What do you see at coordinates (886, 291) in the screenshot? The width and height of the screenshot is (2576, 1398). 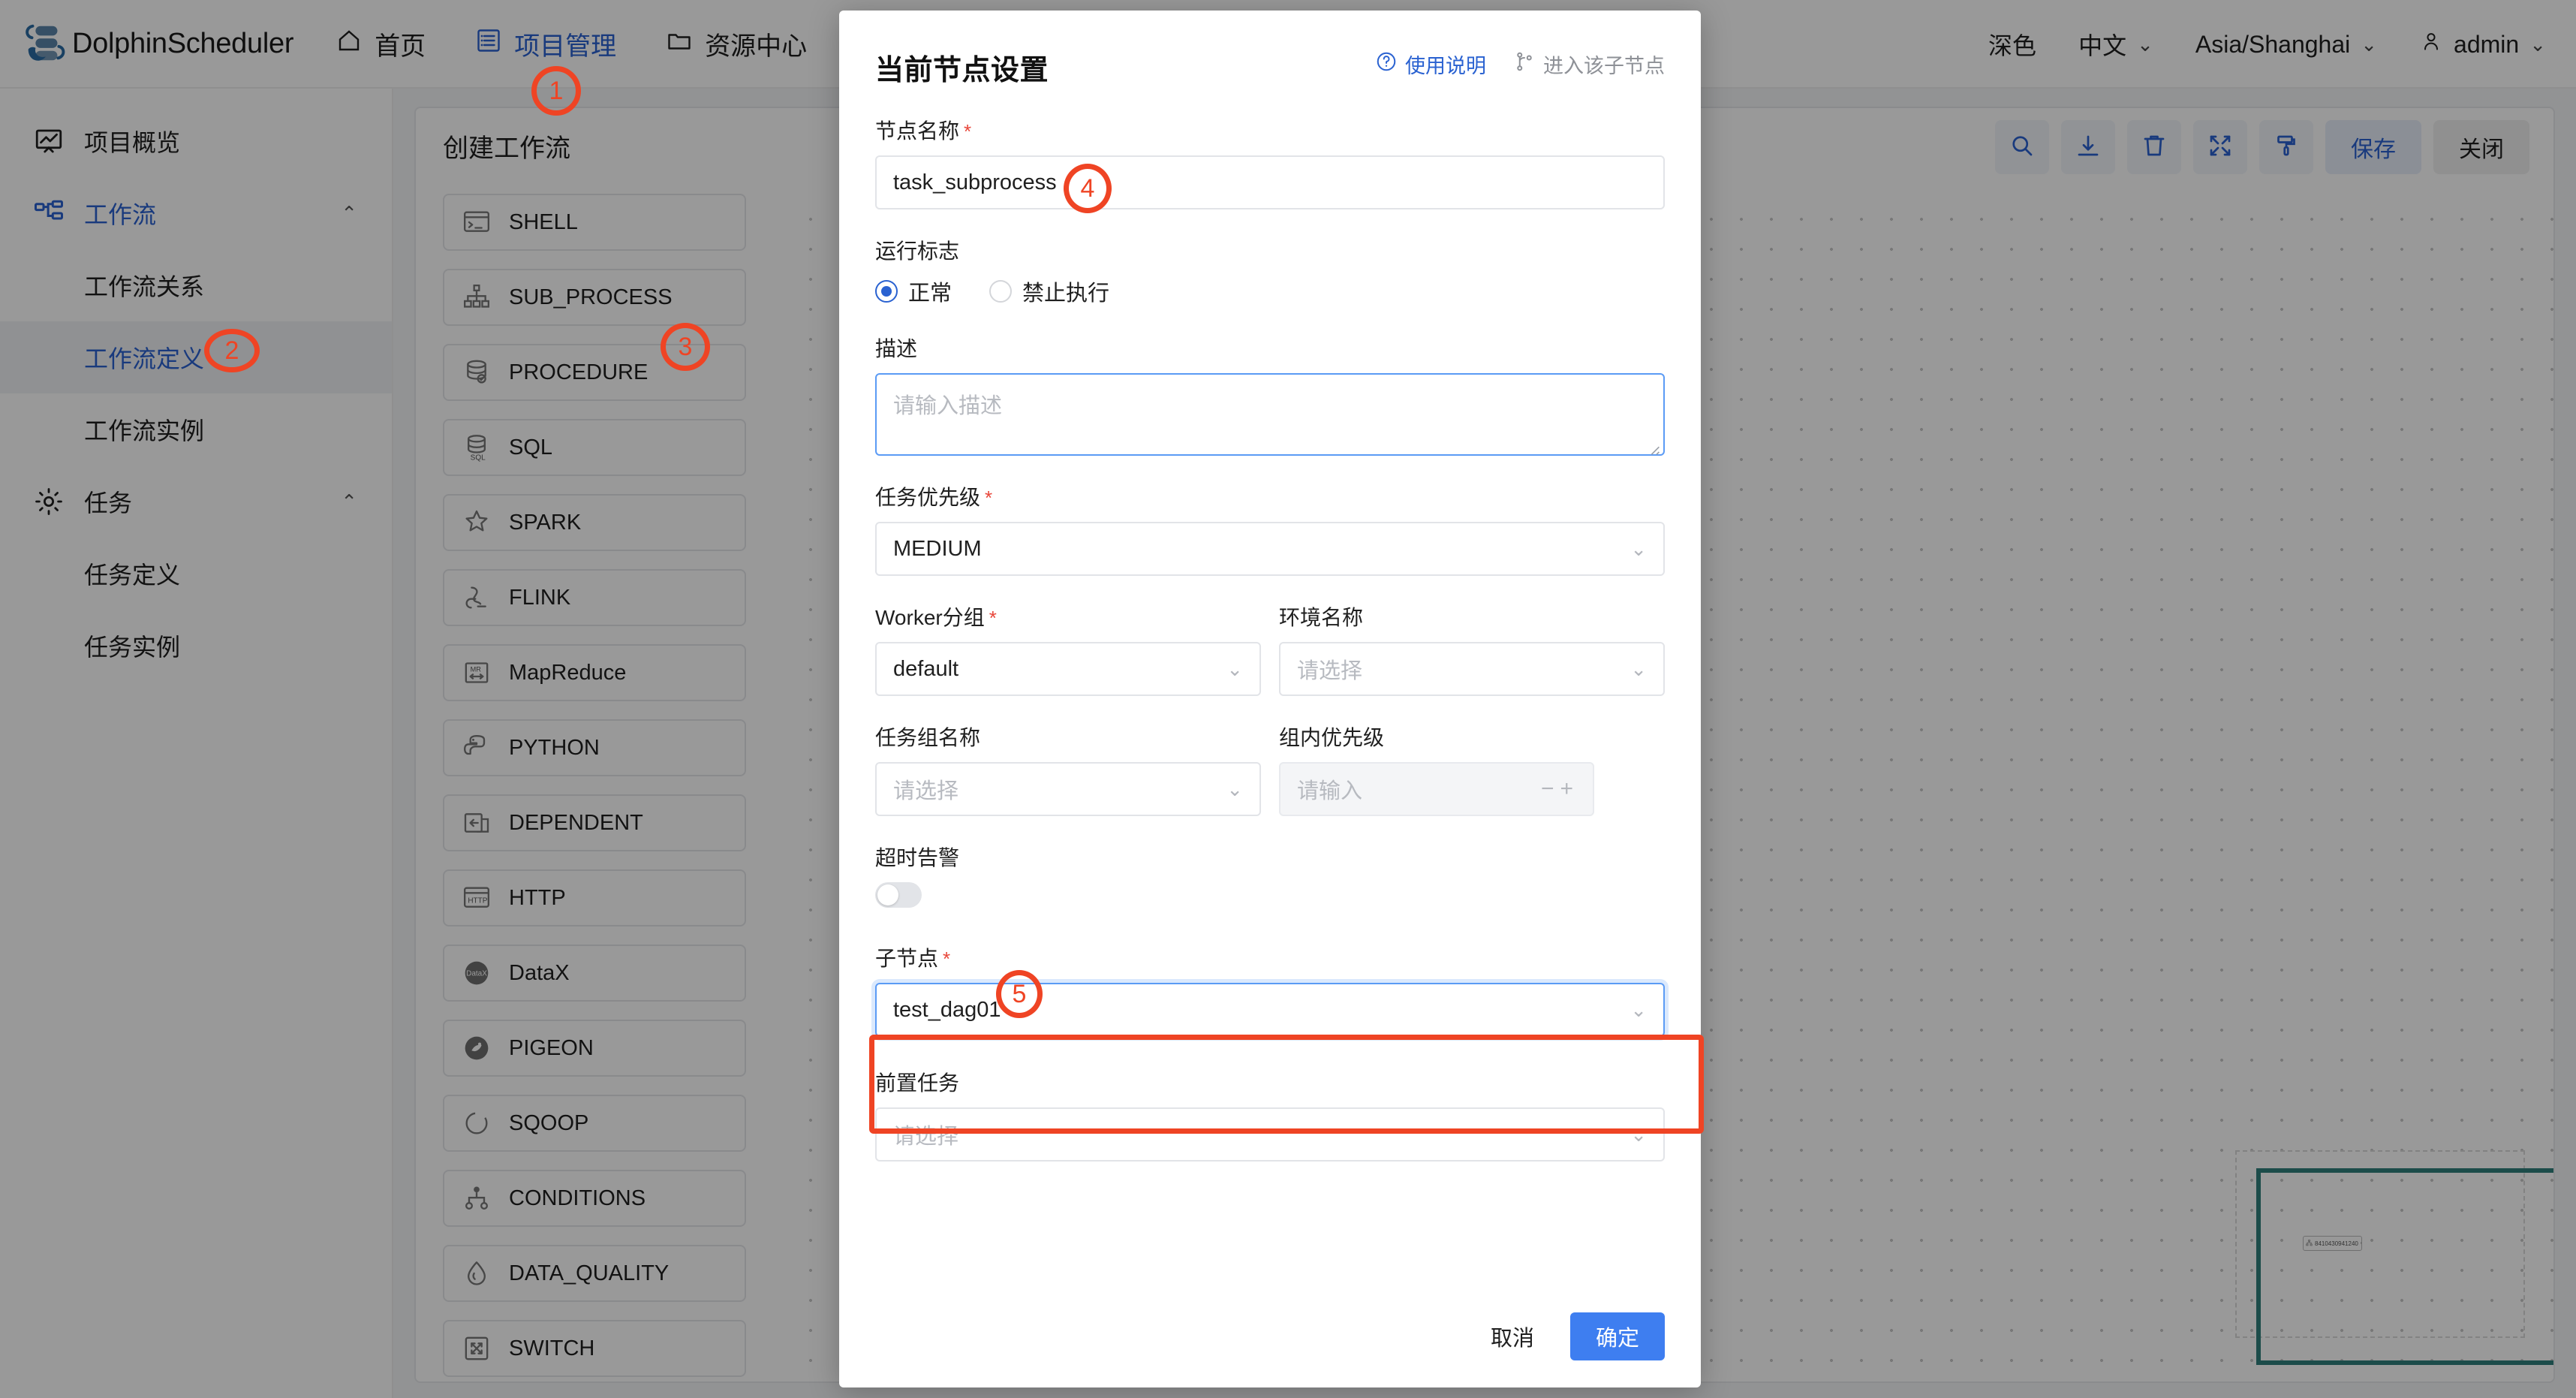 I see `radio-dot-selected` at bounding box center [886, 291].